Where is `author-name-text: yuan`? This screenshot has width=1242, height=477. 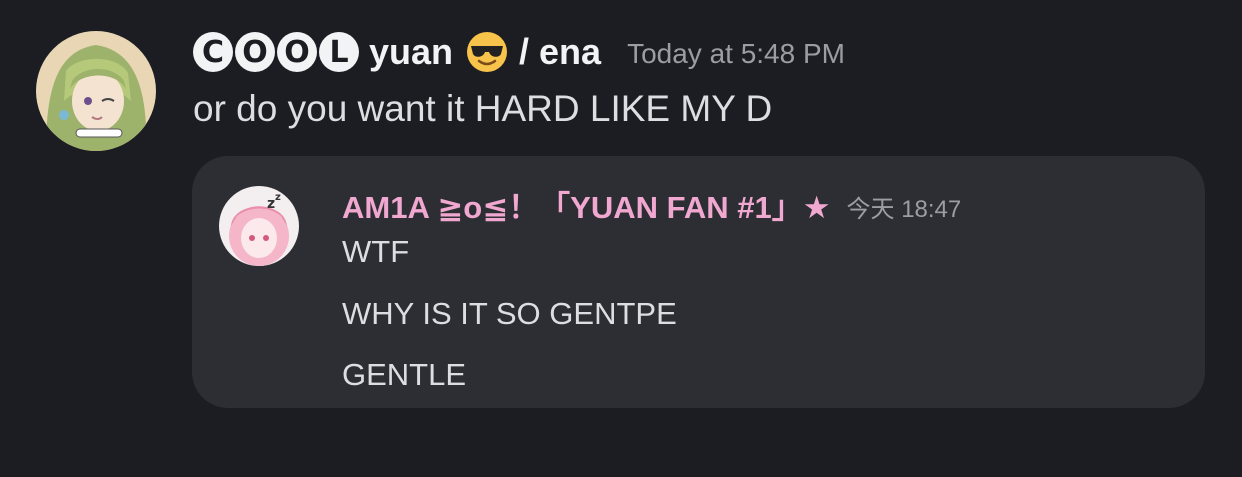 author-name-text: yuan is located at coordinates (411, 51).